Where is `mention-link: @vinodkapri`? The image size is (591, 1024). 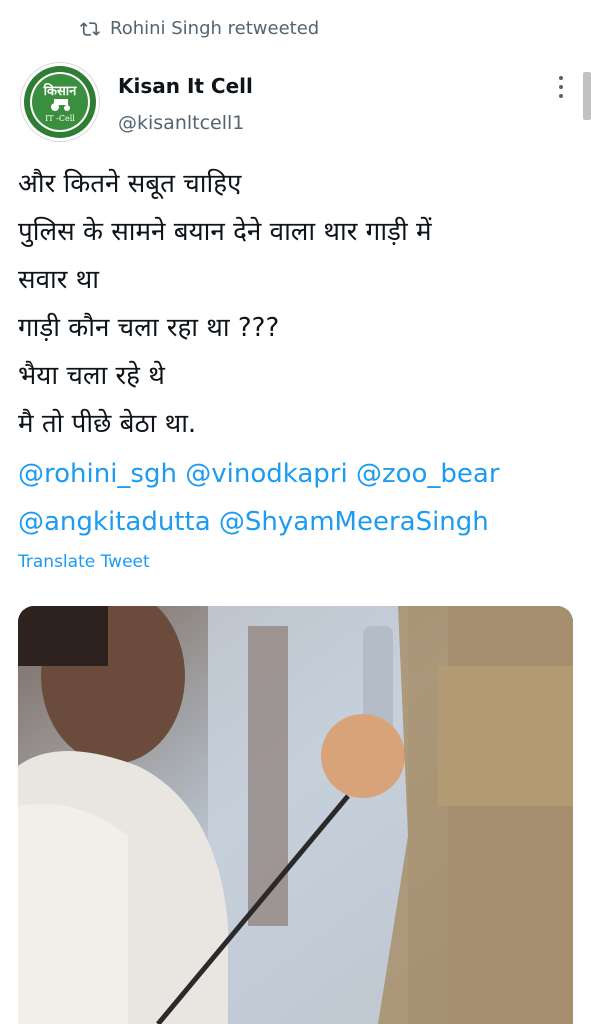
mention-link: @vinodkapri is located at coordinates (266, 474).